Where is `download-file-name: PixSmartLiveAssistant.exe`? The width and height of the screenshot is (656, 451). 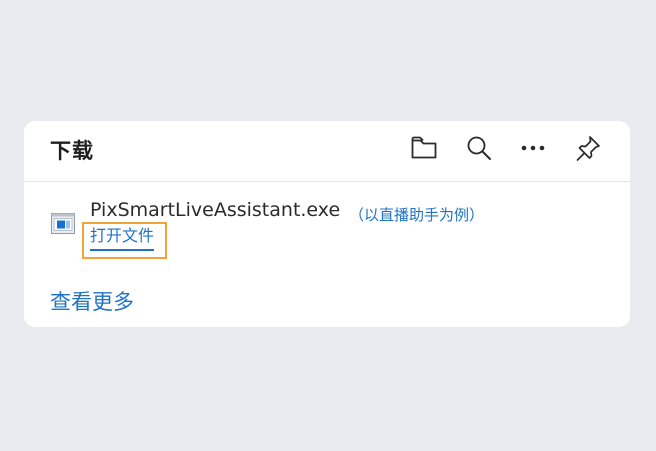
download-file-name: PixSmartLiveAssistant.exe is located at coordinates (215, 210).